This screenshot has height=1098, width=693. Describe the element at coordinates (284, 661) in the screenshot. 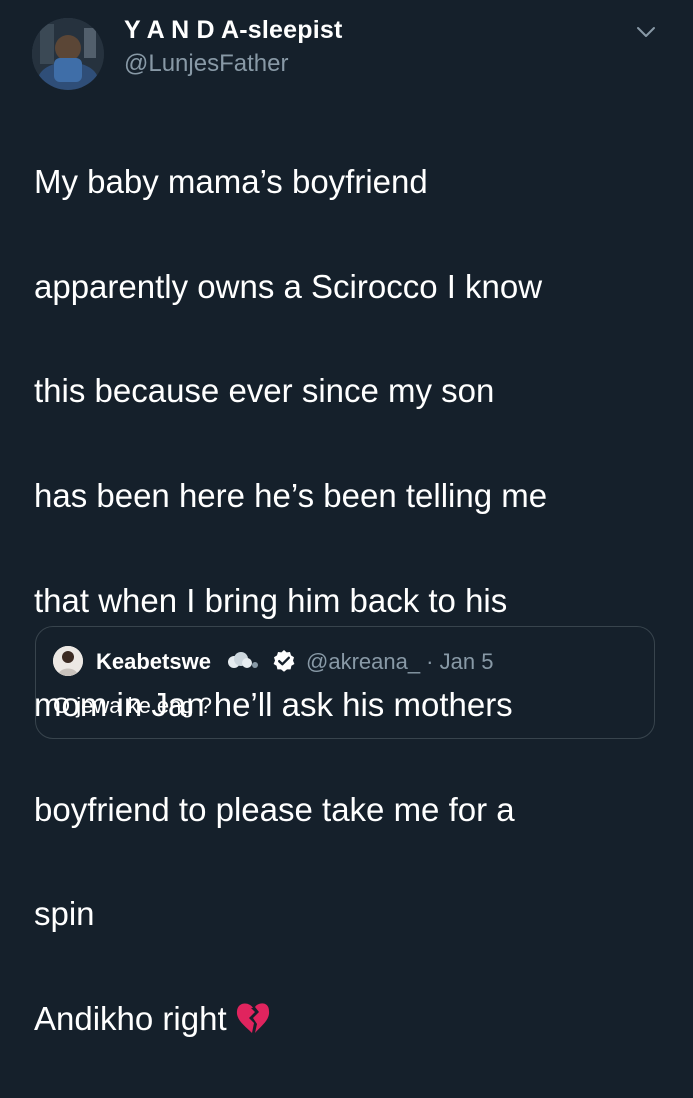

I see `verified-badge-icon` at that location.